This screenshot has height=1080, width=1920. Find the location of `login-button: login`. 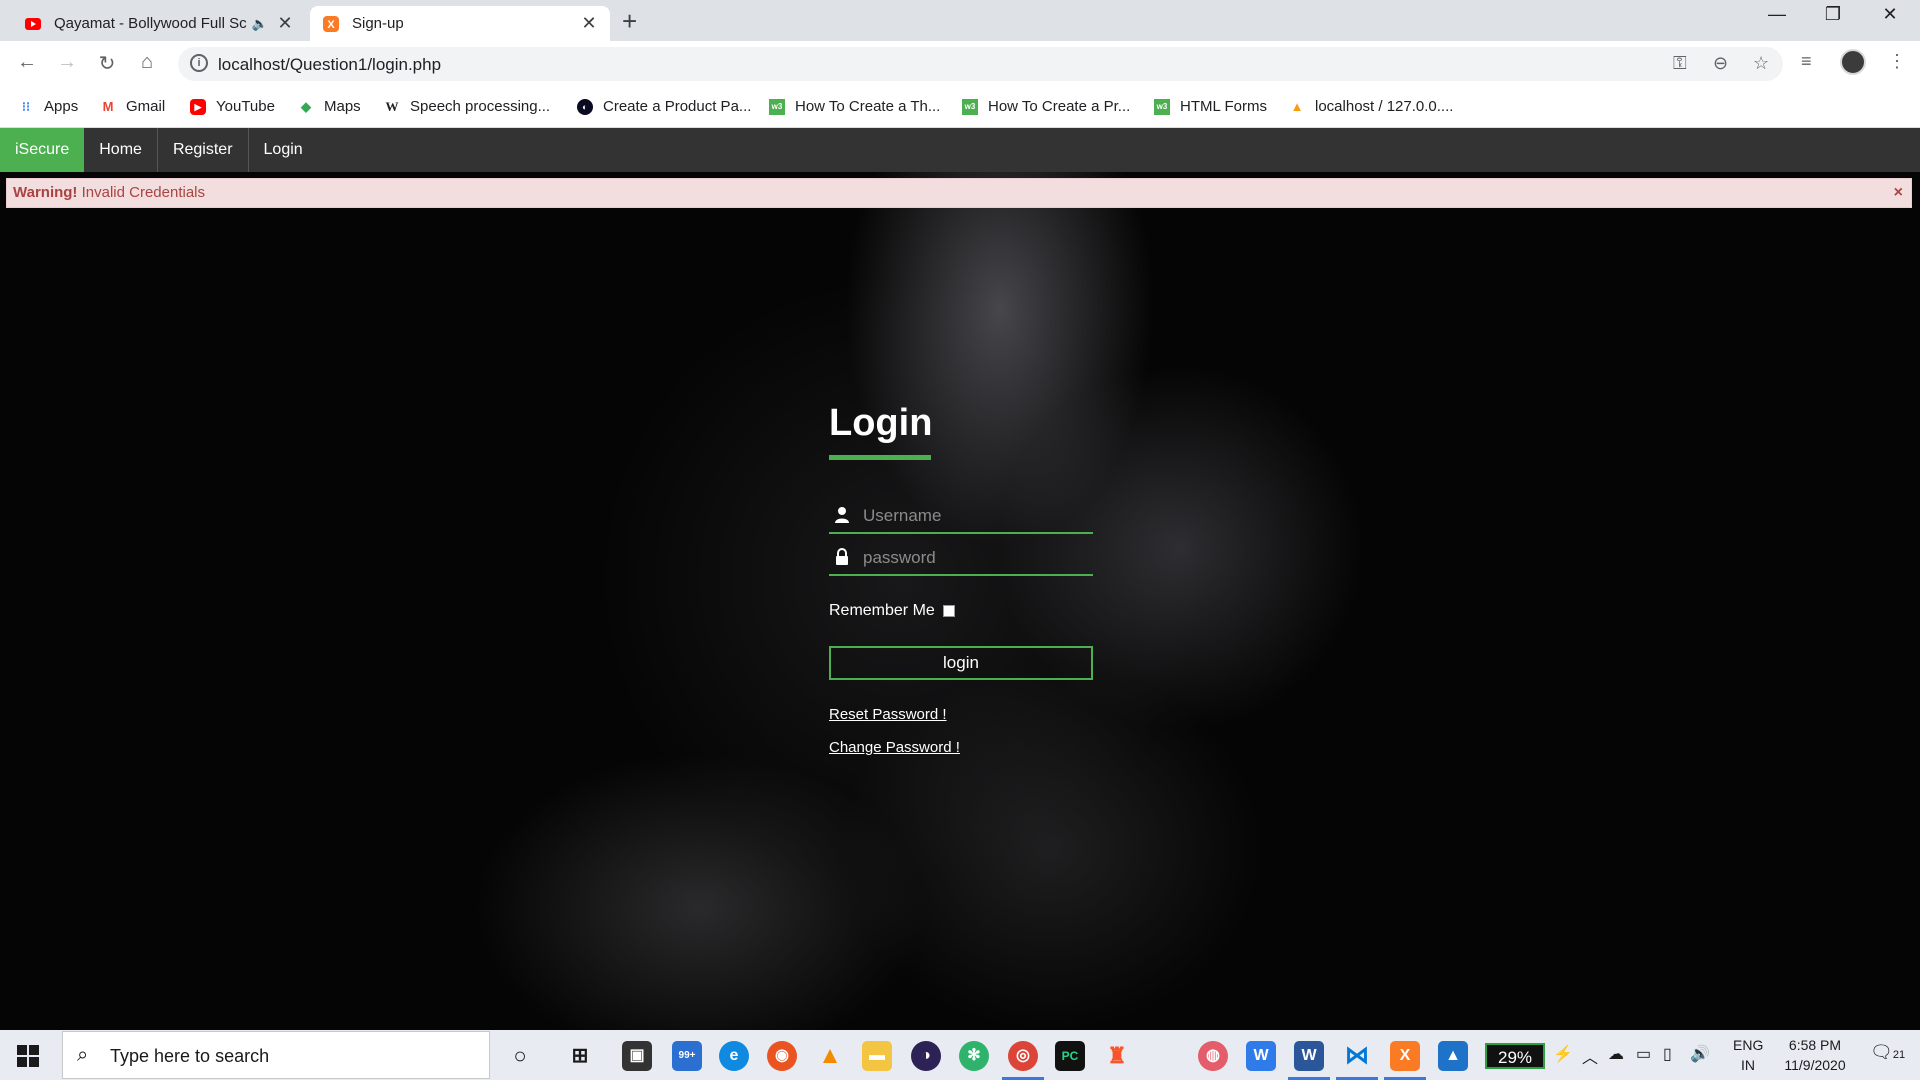

login-button: login is located at coordinates (961, 663).